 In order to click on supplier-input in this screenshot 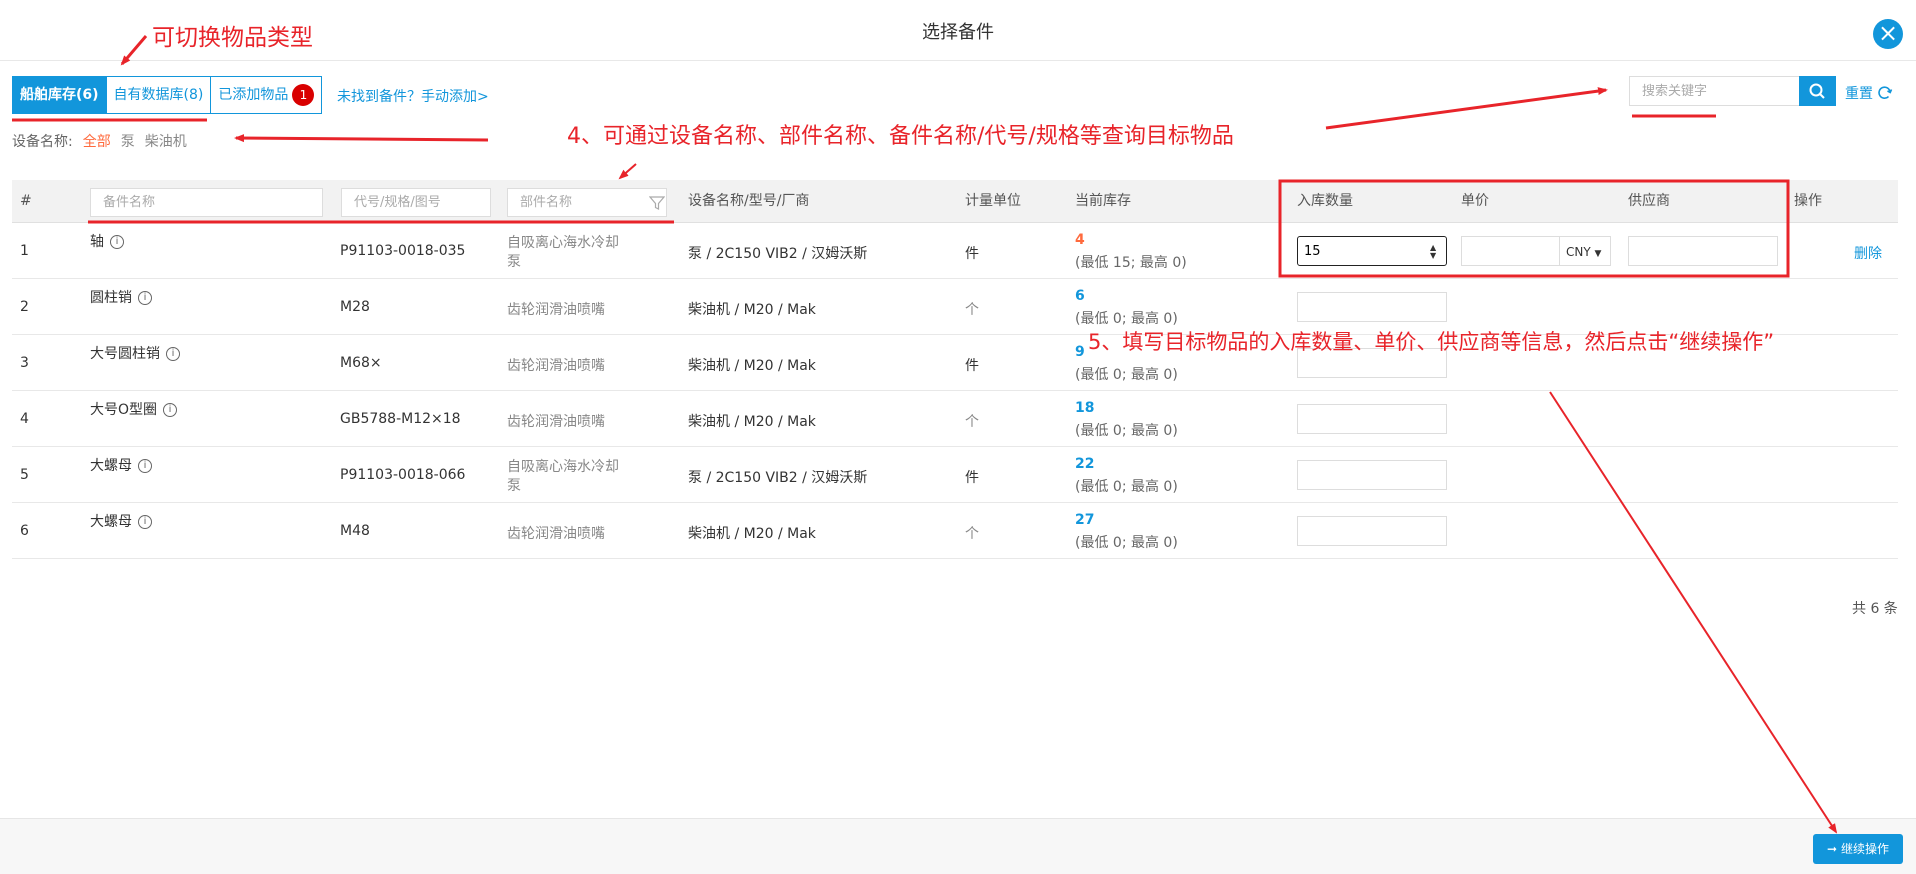, I will do `click(1703, 251)`.